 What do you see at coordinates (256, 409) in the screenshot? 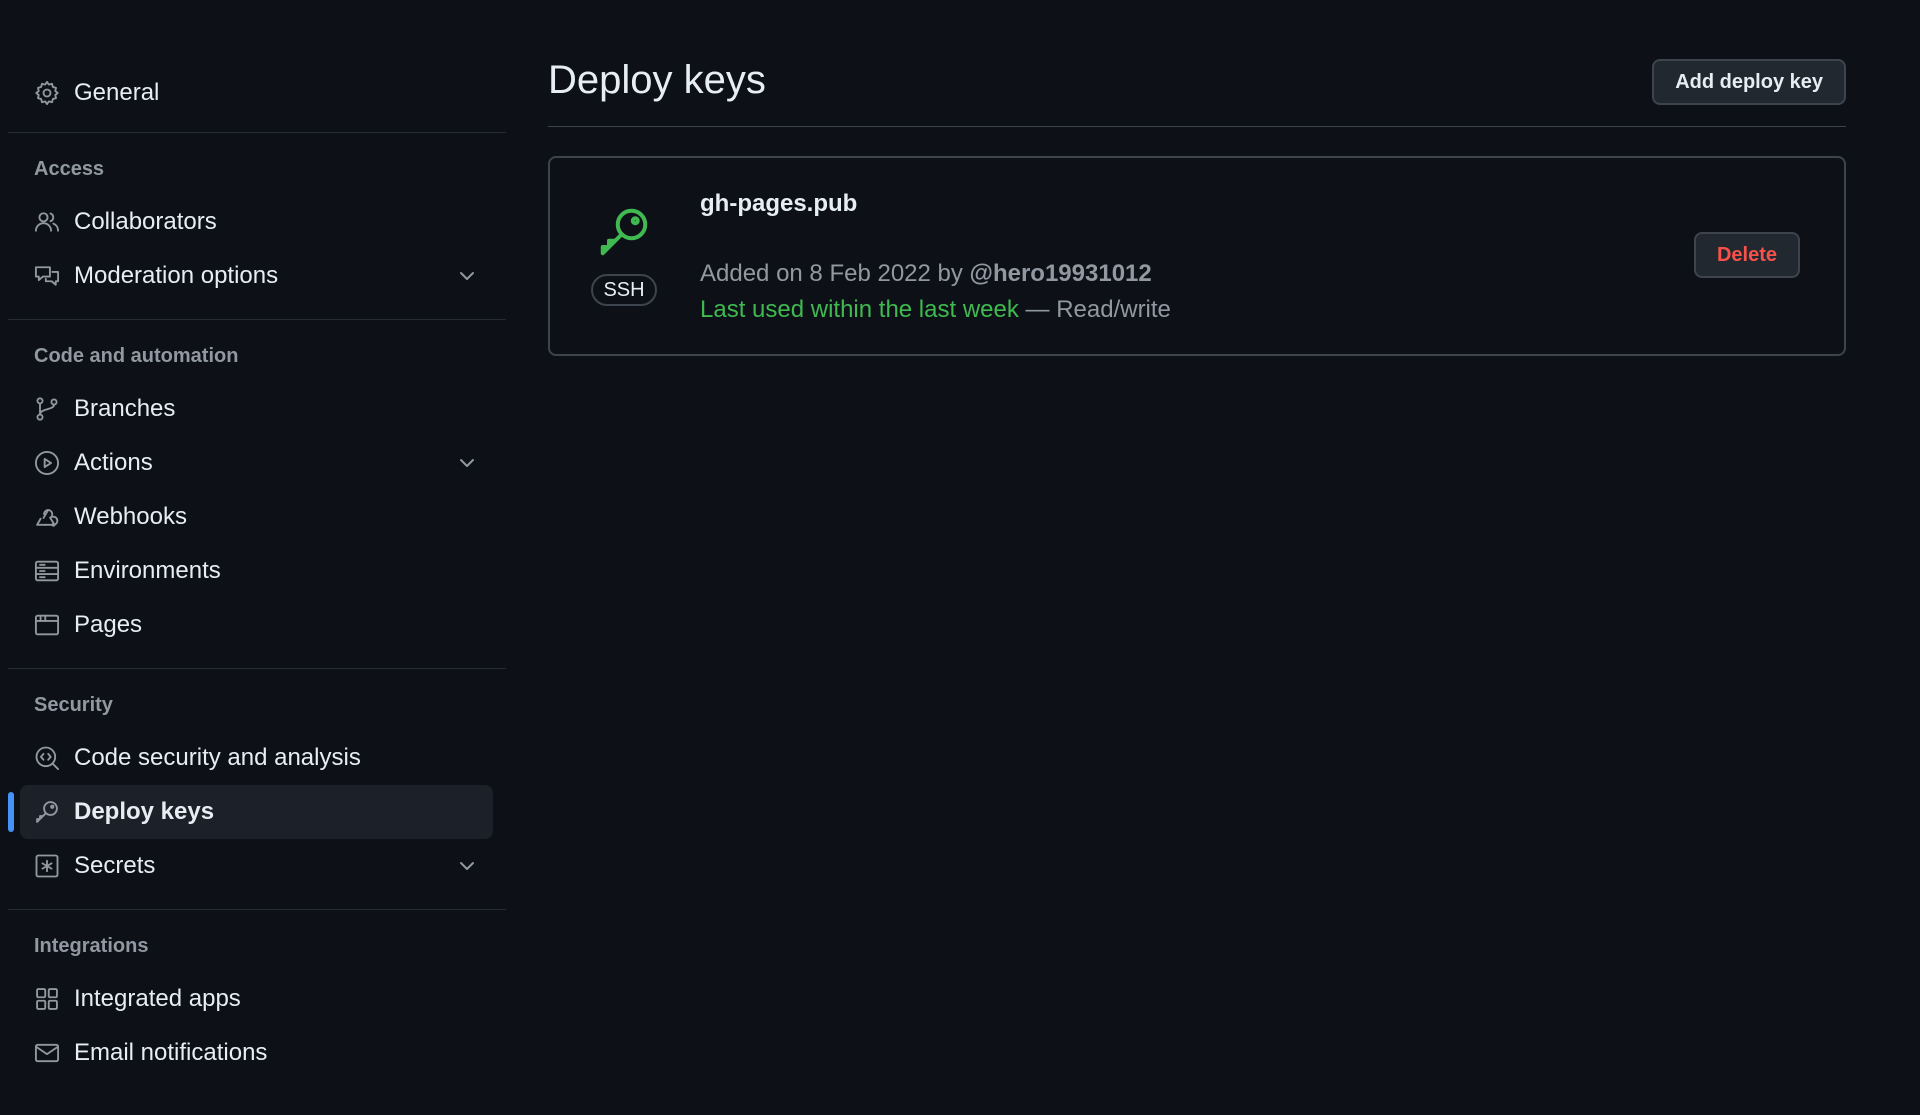
I see `sidebar-item-branches: Branches` at bounding box center [256, 409].